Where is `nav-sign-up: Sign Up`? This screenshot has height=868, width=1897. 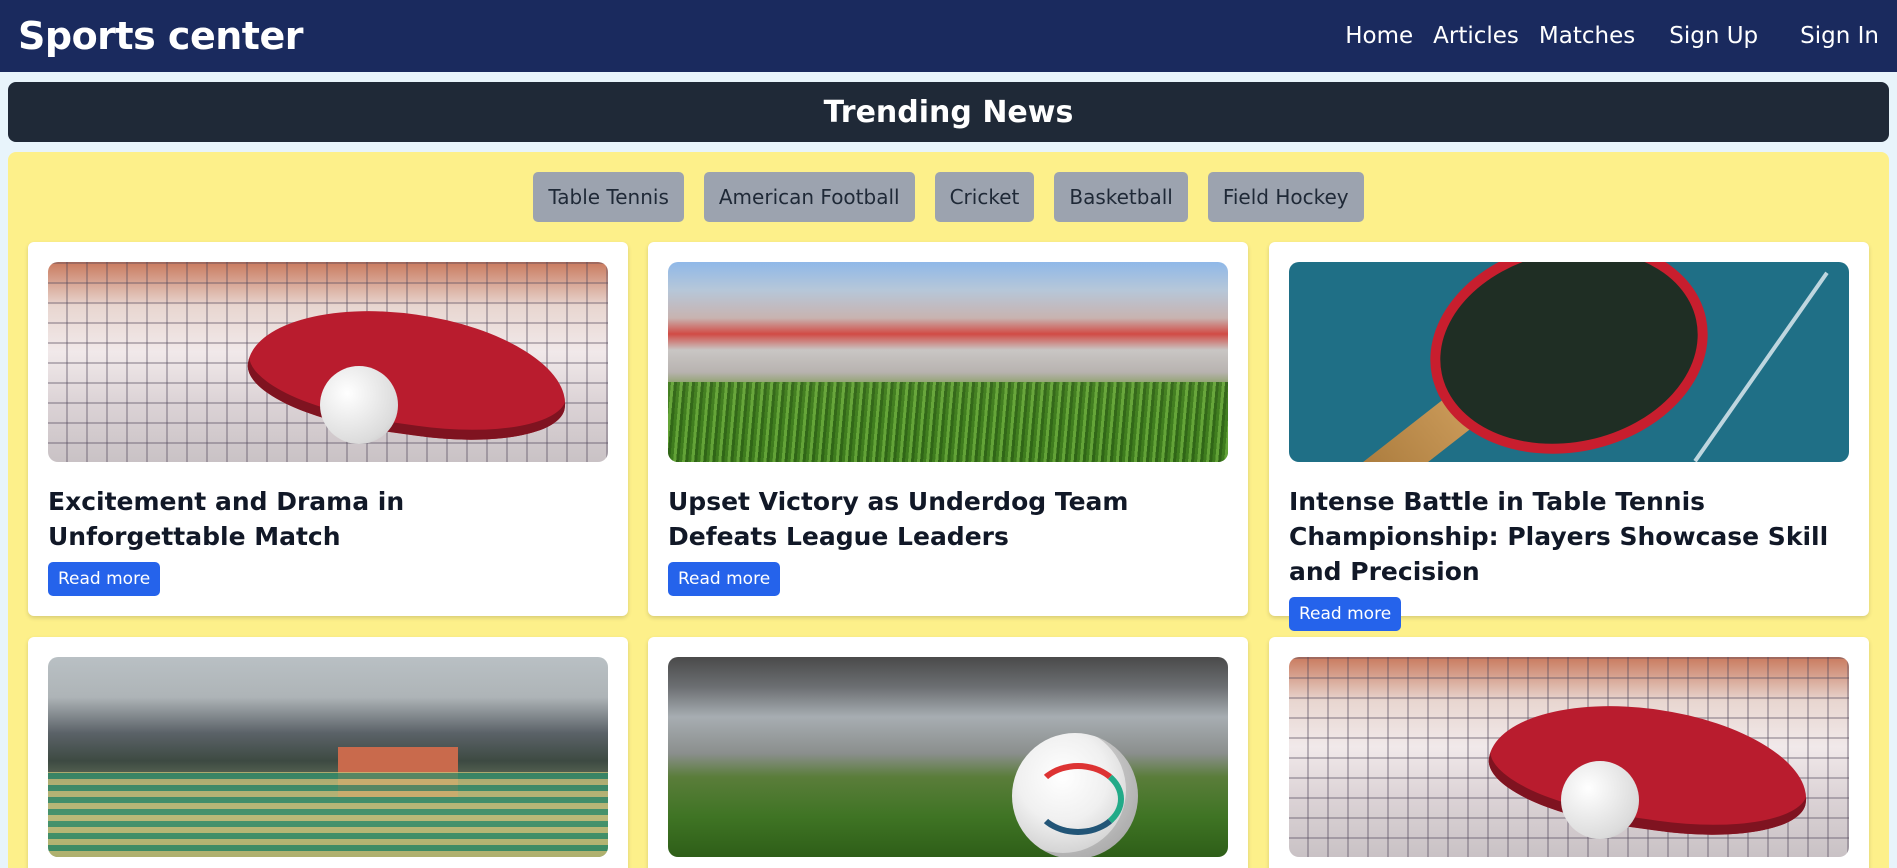 nav-sign-up: Sign Up is located at coordinates (1713, 36).